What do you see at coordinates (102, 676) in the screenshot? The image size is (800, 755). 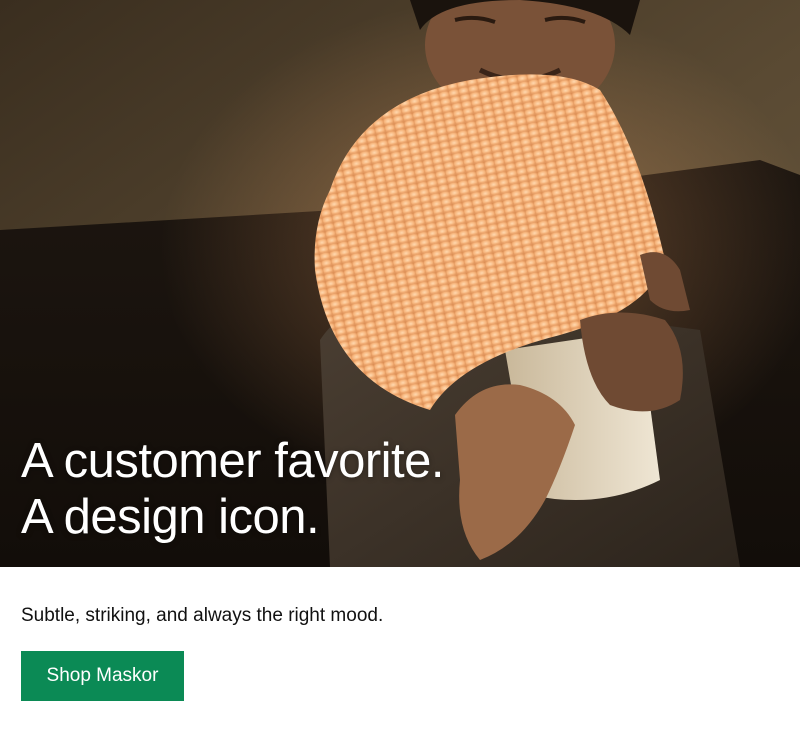 I see `shop-maskor-button: Shop Maskor` at bounding box center [102, 676].